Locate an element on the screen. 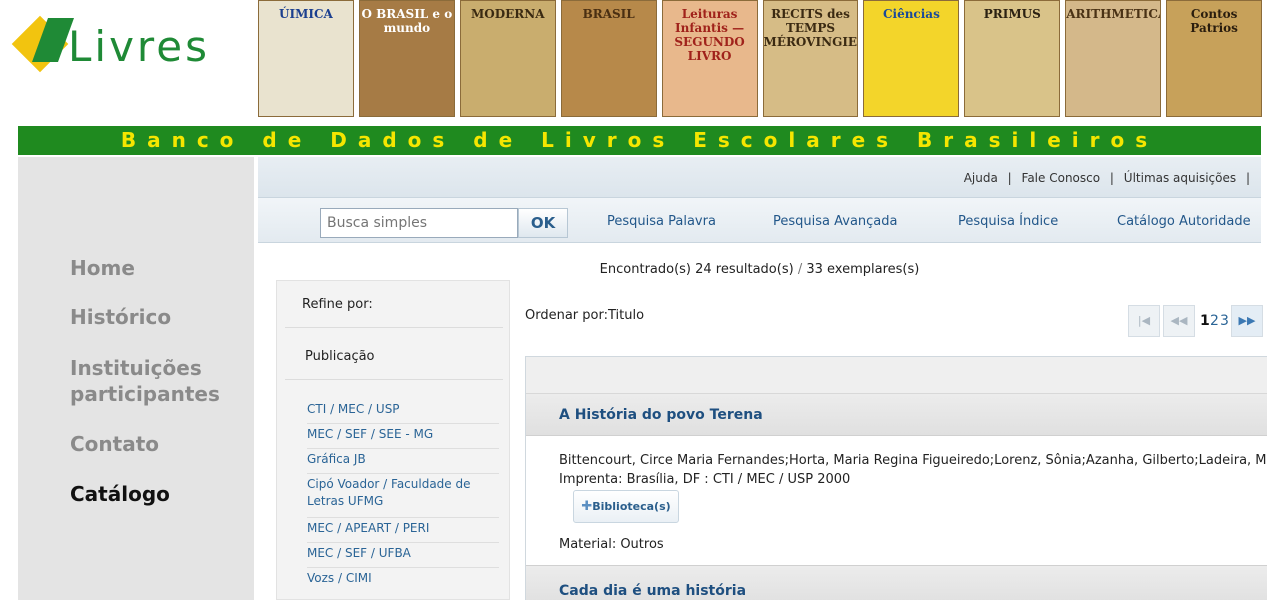 The image size is (1267, 600). book-cover: O BRASIL e o mundo is located at coordinates (406, 58).